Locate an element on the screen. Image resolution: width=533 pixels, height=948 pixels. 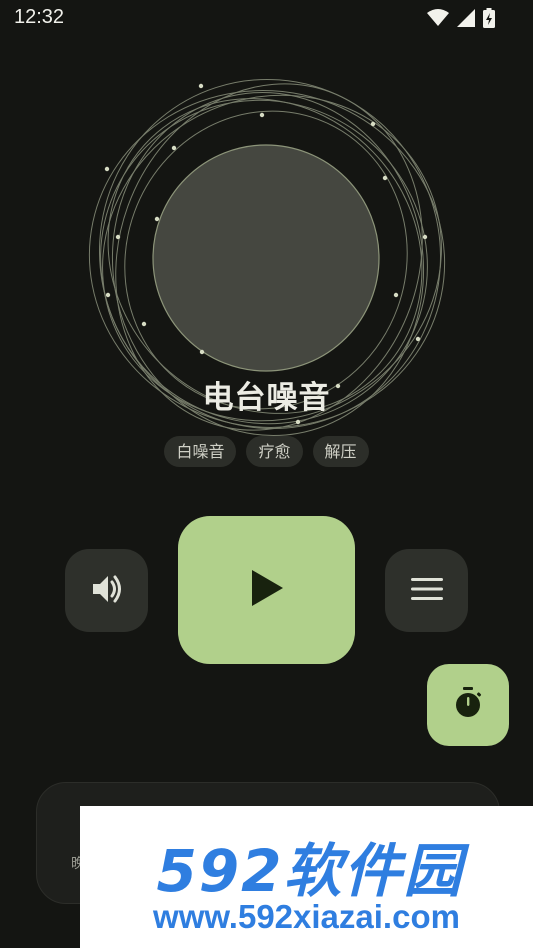
signal-icon is located at coordinates (466, 20).